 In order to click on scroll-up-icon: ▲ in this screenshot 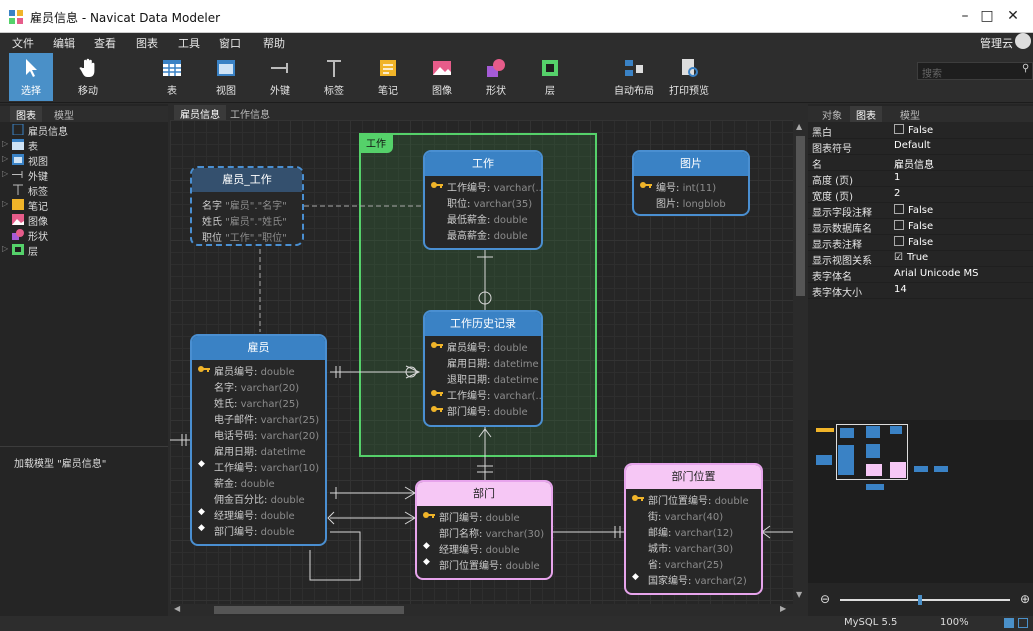, I will do `click(799, 126)`.